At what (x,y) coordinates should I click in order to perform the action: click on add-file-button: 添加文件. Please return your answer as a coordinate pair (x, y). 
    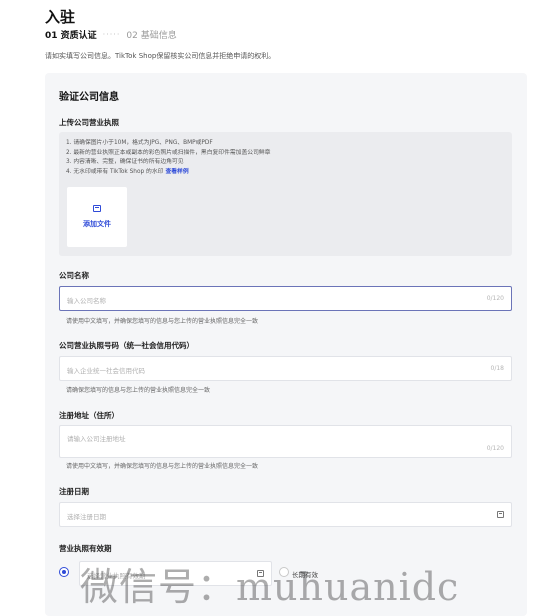
    Looking at the image, I should click on (97, 217).